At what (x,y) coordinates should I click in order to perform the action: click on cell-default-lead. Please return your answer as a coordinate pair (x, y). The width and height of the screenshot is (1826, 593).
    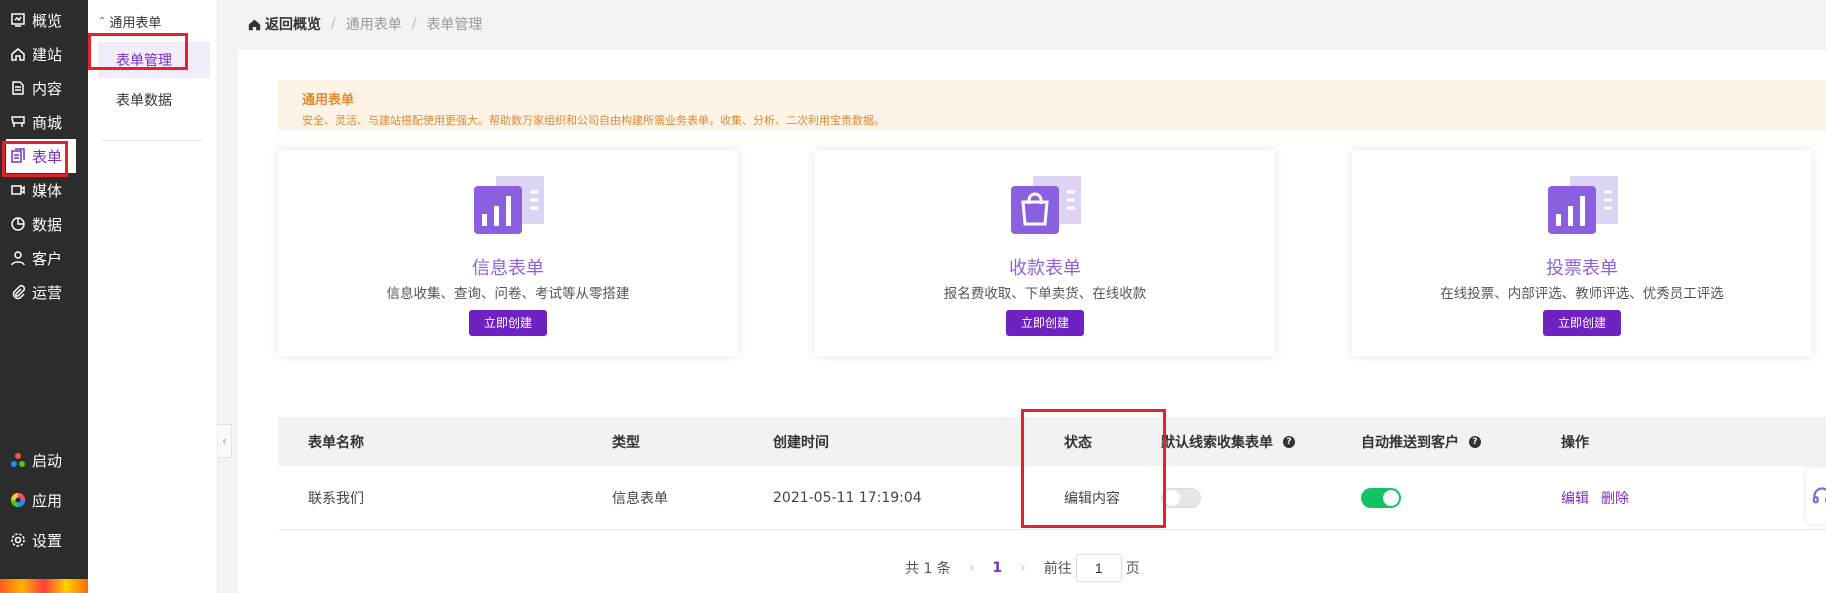
    Looking at the image, I should click on (1181, 498).